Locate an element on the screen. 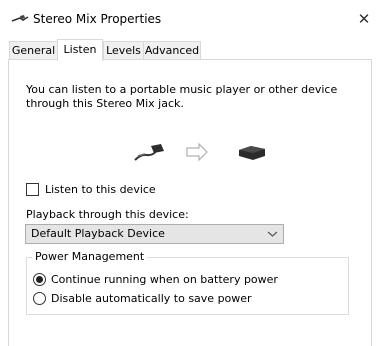 The height and width of the screenshot is (346, 381). tab-label: General is located at coordinates (33, 50).